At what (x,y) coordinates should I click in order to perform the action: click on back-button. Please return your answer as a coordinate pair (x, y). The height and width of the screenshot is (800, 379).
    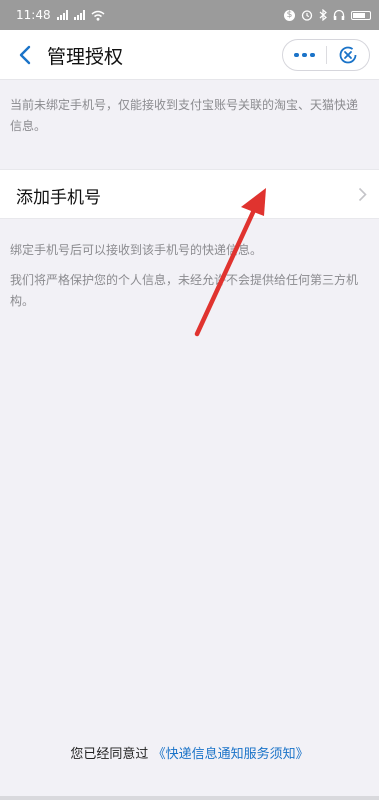
    Looking at the image, I should click on (25, 55).